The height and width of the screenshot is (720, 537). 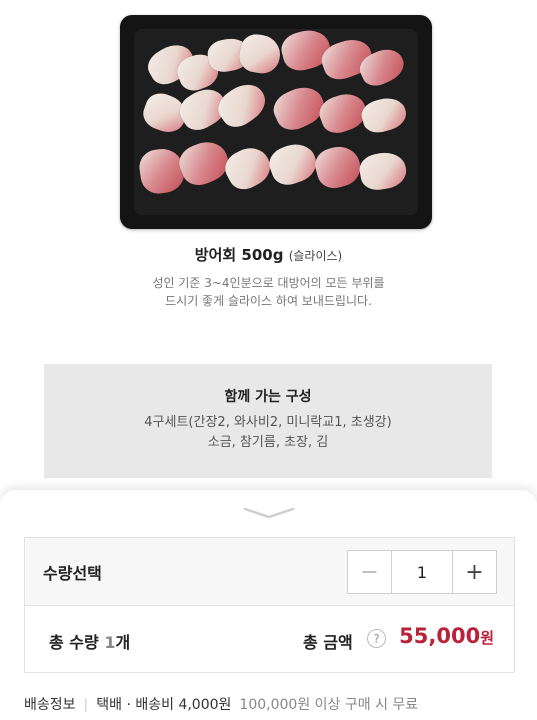 I want to click on shipping-method: 택배 · 배송비 4,000원, so click(x=164, y=705).